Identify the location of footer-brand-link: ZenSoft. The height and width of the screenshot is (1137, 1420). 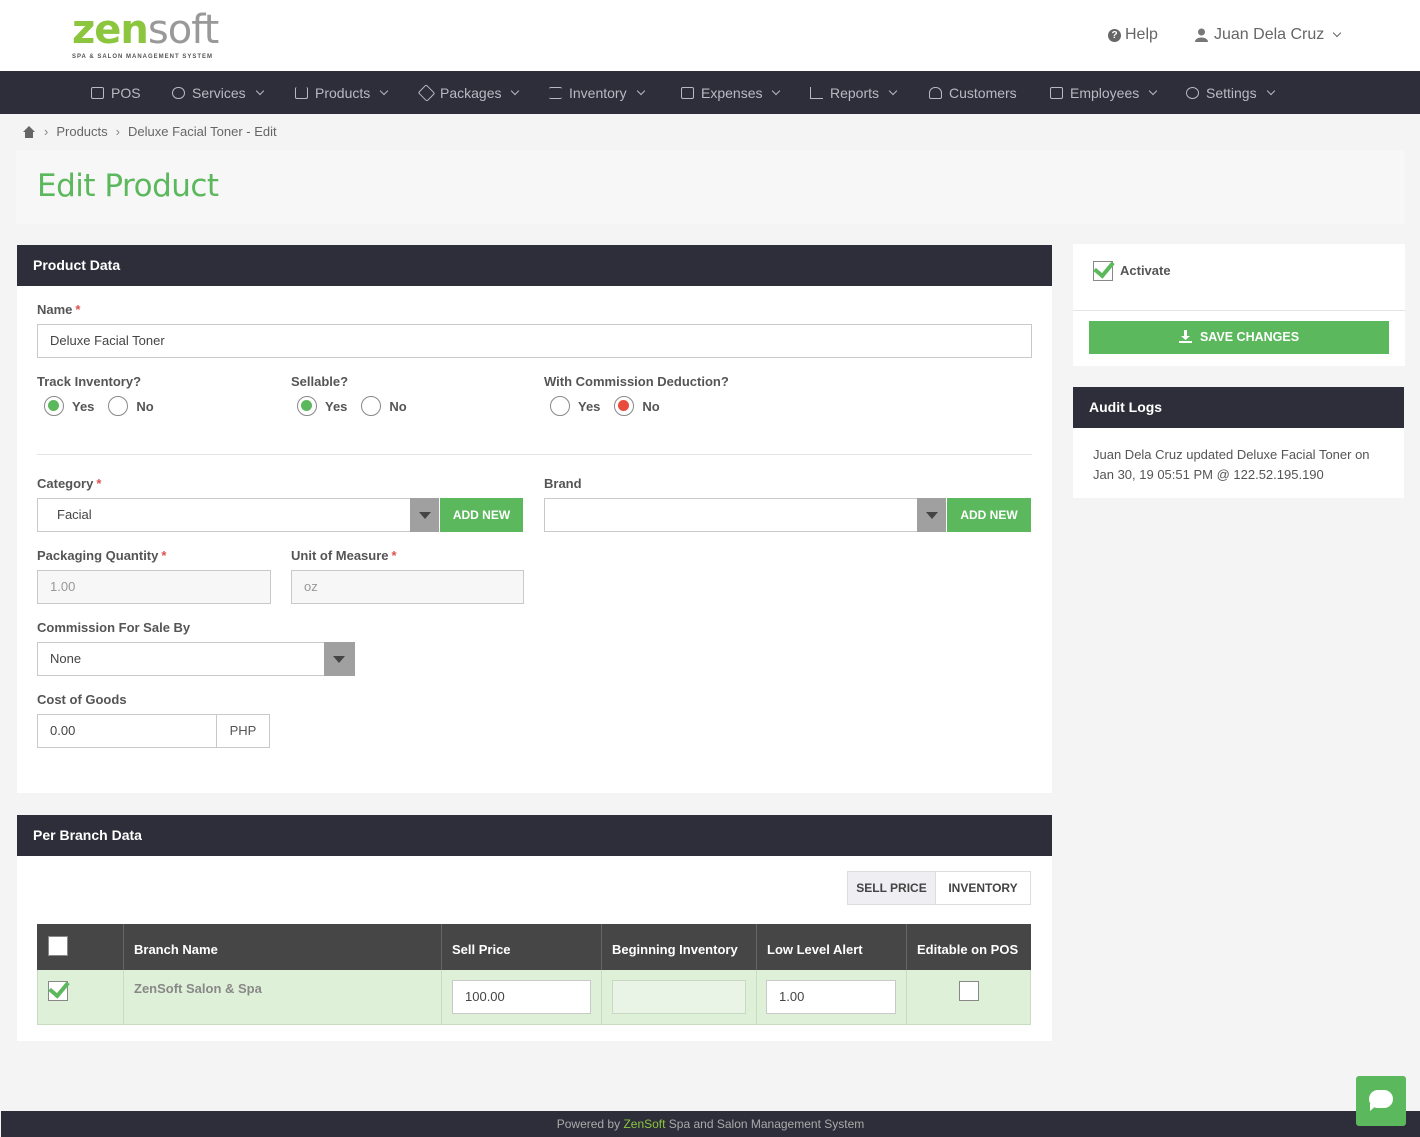
(644, 1124).